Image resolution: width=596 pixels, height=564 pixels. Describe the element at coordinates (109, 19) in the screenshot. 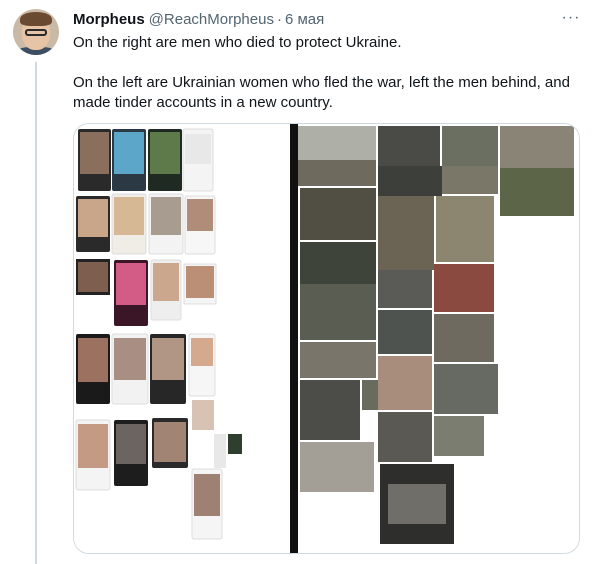

I see `display-name: Morpheus` at that location.